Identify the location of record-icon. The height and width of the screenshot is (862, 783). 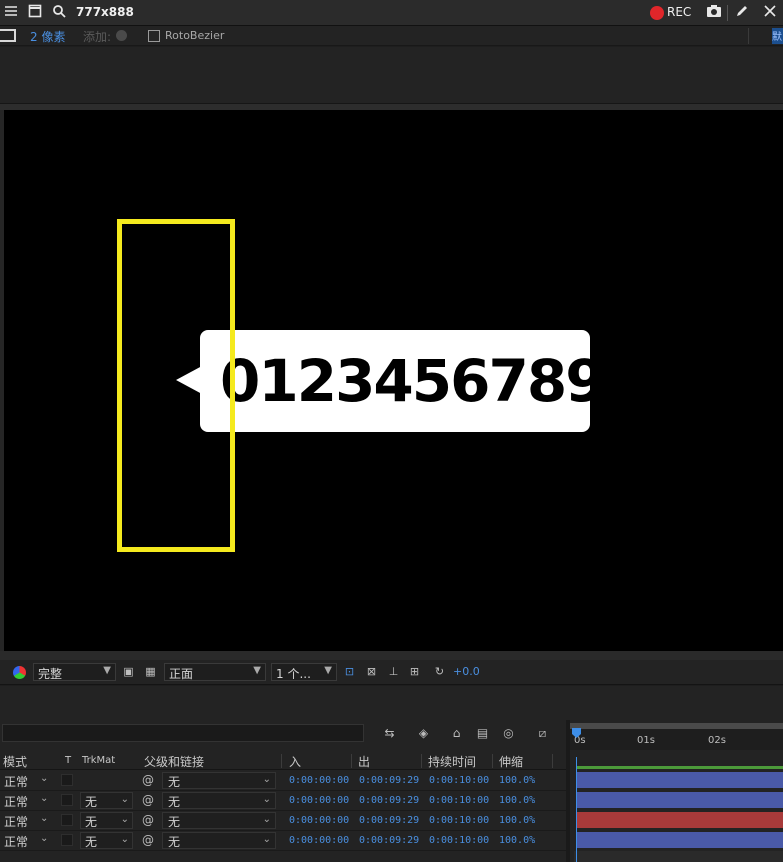
(657, 13).